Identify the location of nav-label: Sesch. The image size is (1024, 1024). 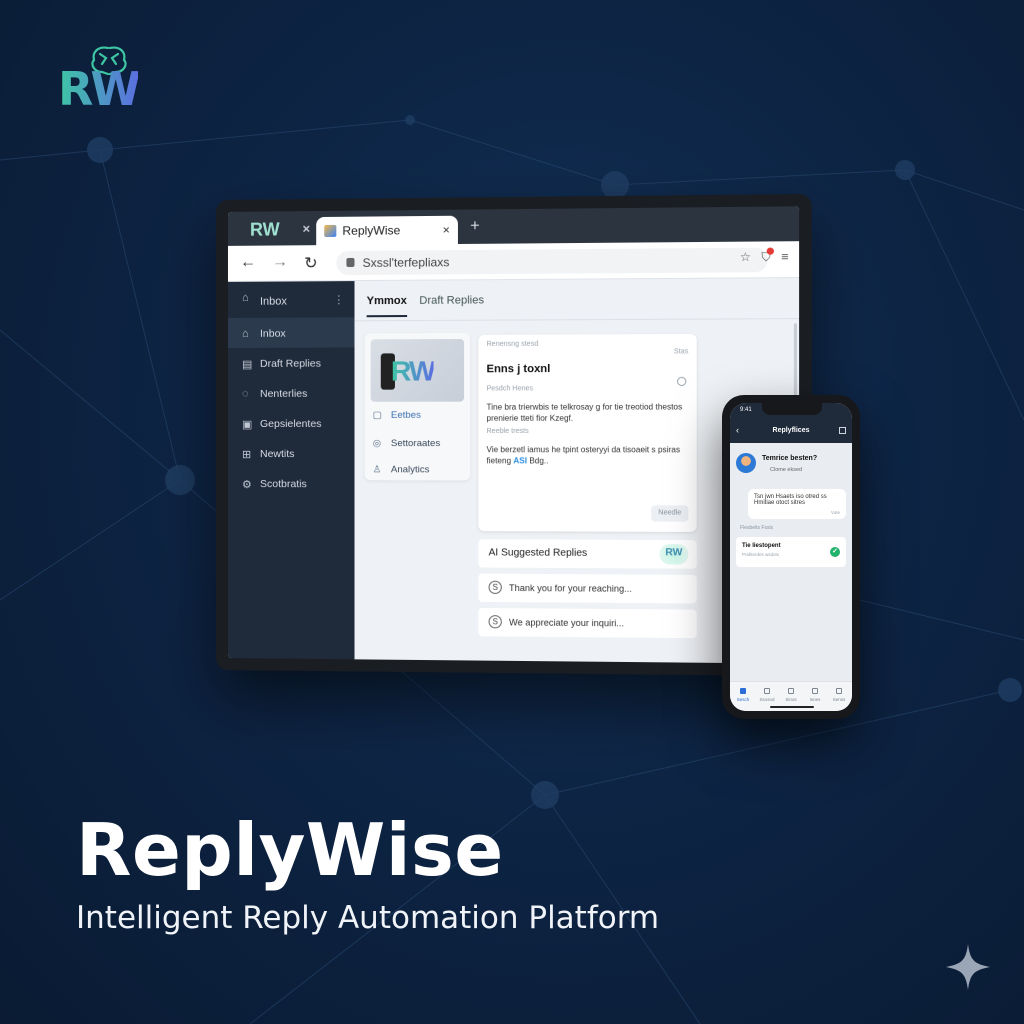
(743, 699).